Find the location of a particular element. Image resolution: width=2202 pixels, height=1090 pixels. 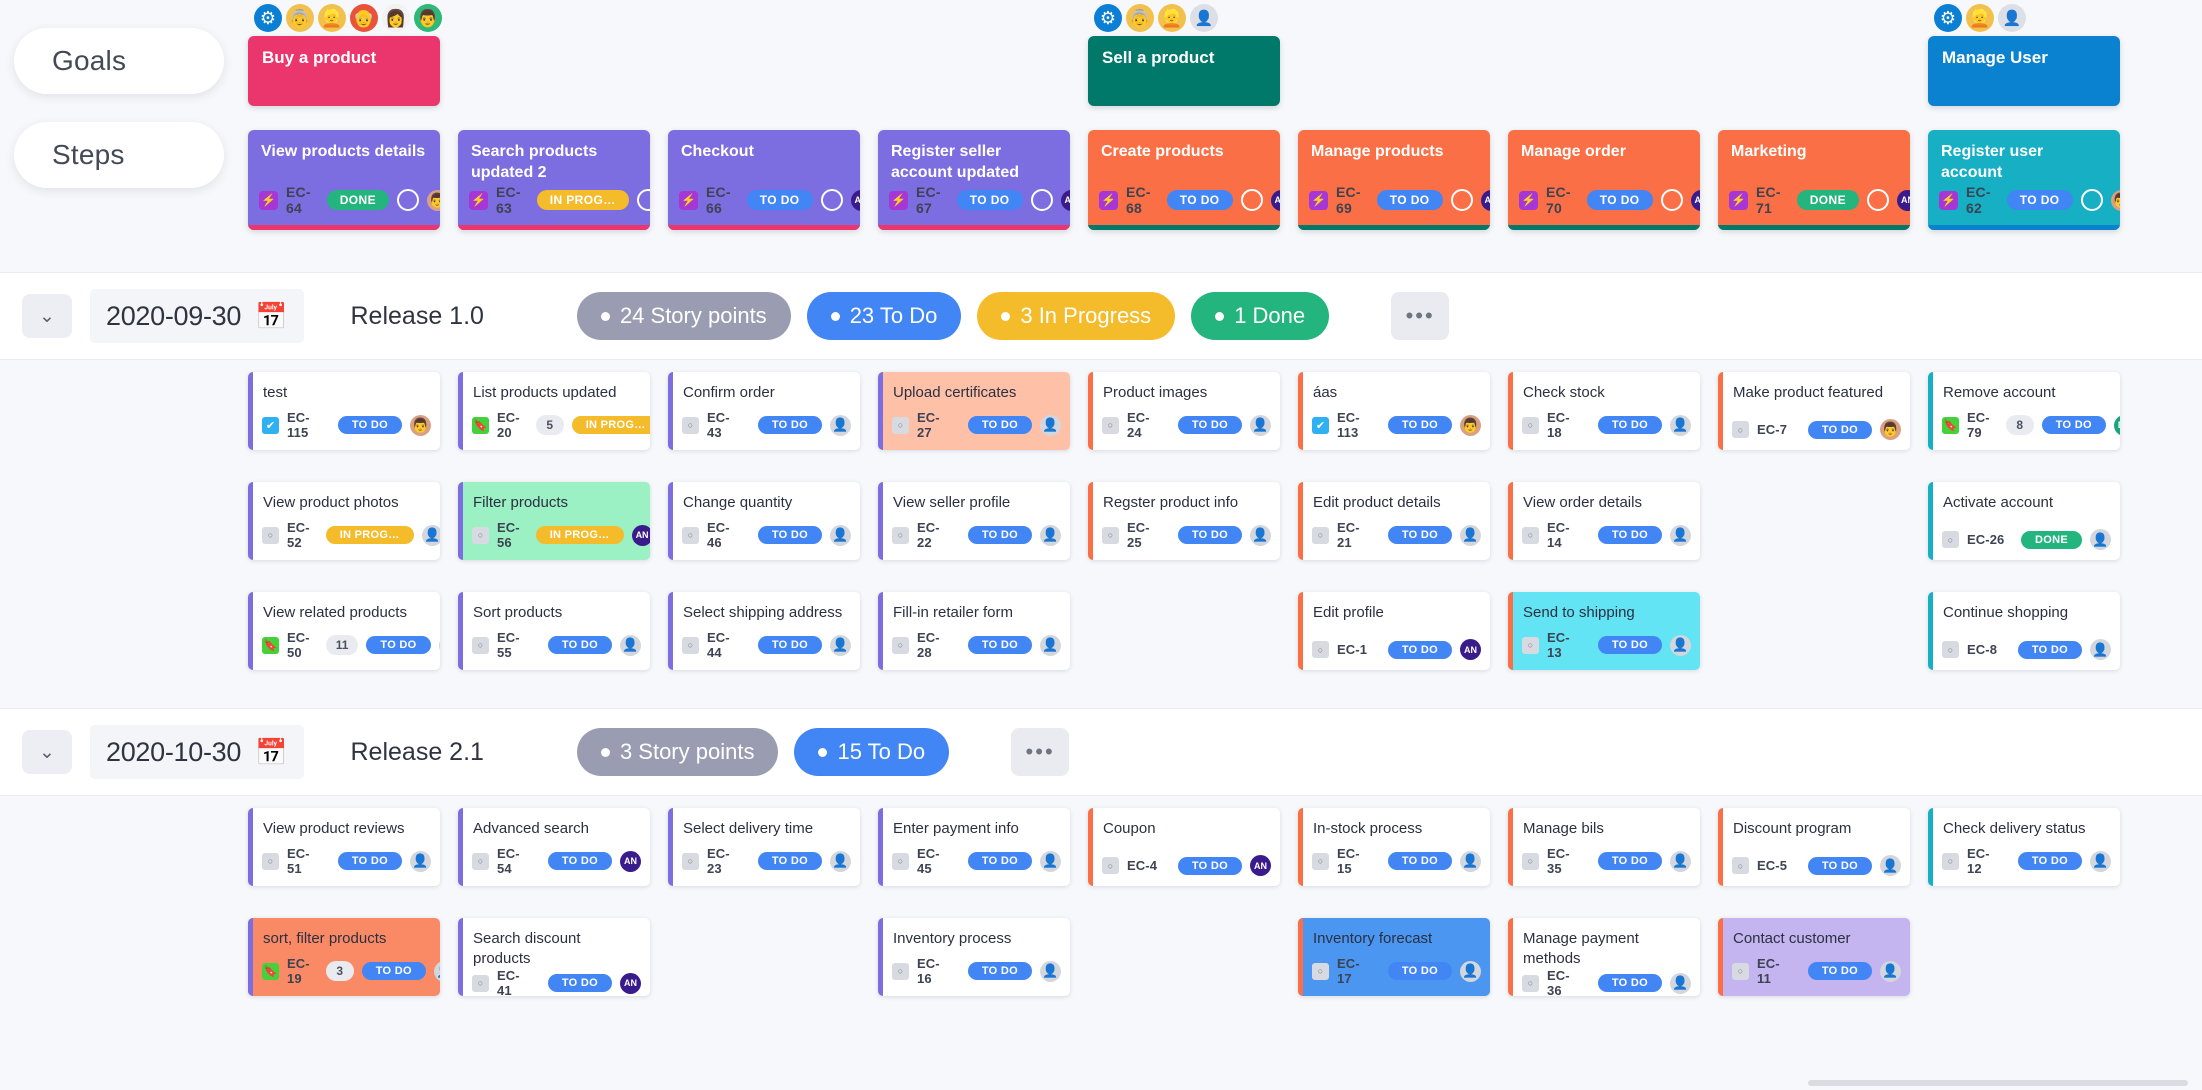

story-issue-key: EC-14 is located at coordinates (1564, 535).